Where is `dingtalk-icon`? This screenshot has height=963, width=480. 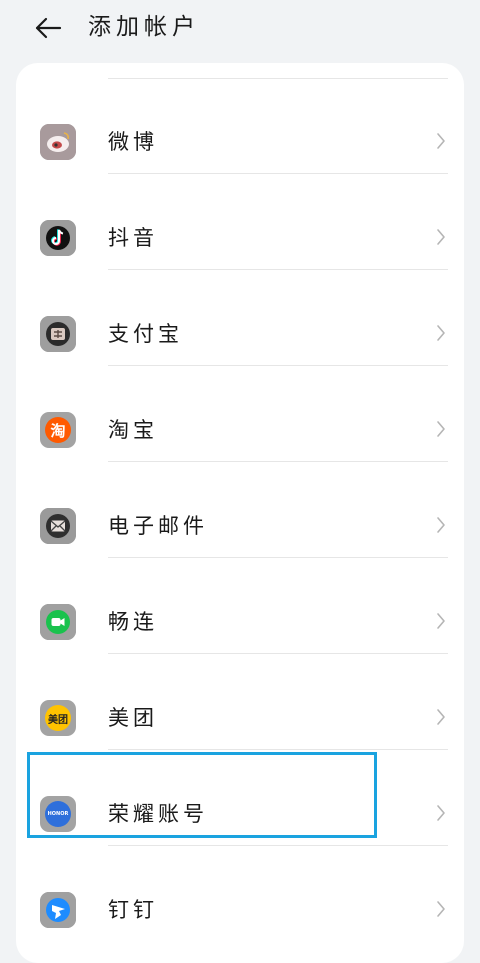 dingtalk-icon is located at coordinates (58, 910).